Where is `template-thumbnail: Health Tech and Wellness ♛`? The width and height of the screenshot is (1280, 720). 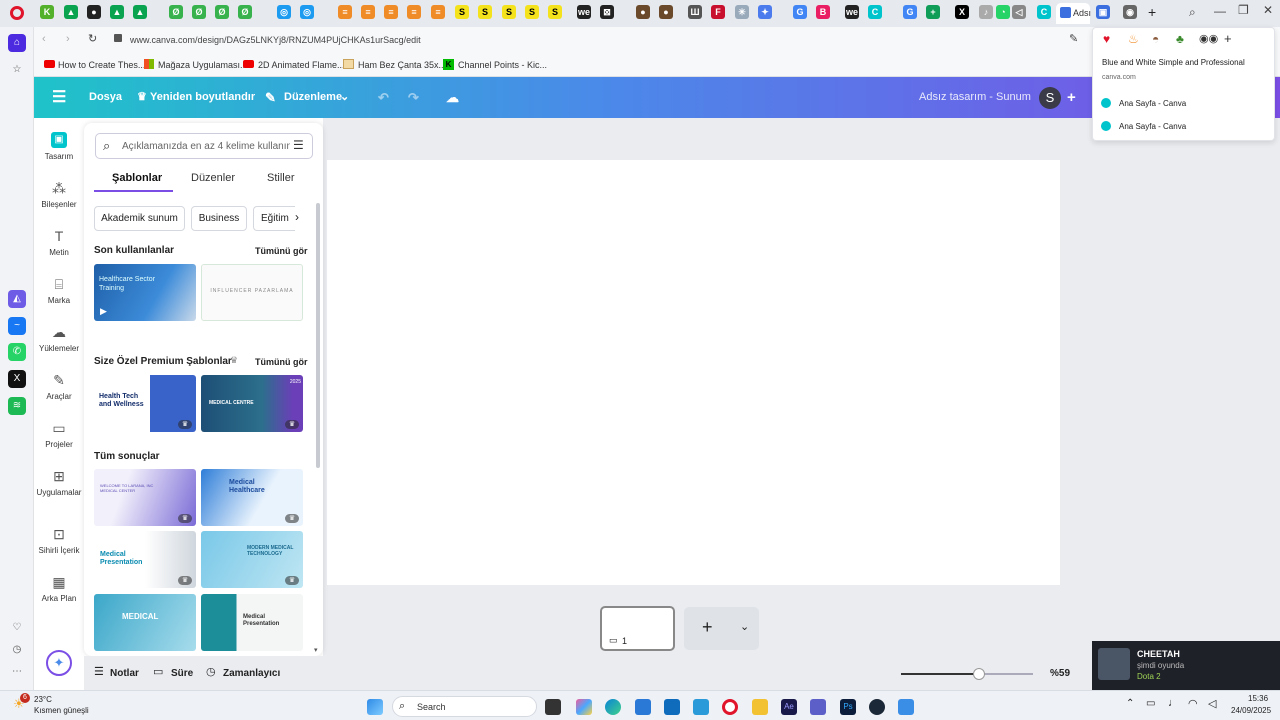 template-thumbnail: Health Tech and Wellness ♛ is located at coordinates (145, 403).